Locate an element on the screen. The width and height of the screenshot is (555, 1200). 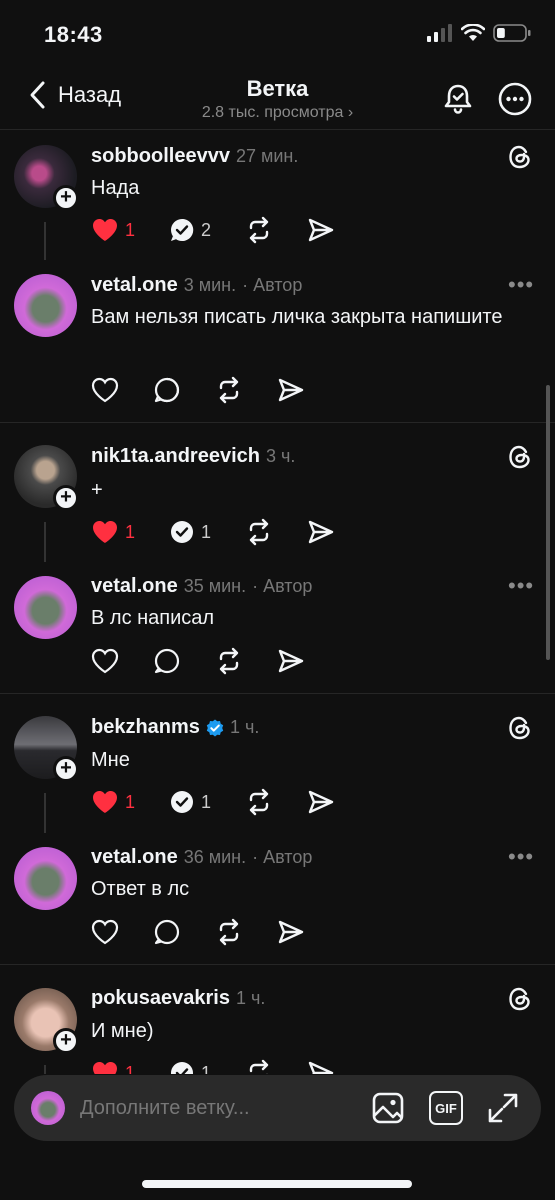
username: bekzhanms is located at coordinates (145, 727).